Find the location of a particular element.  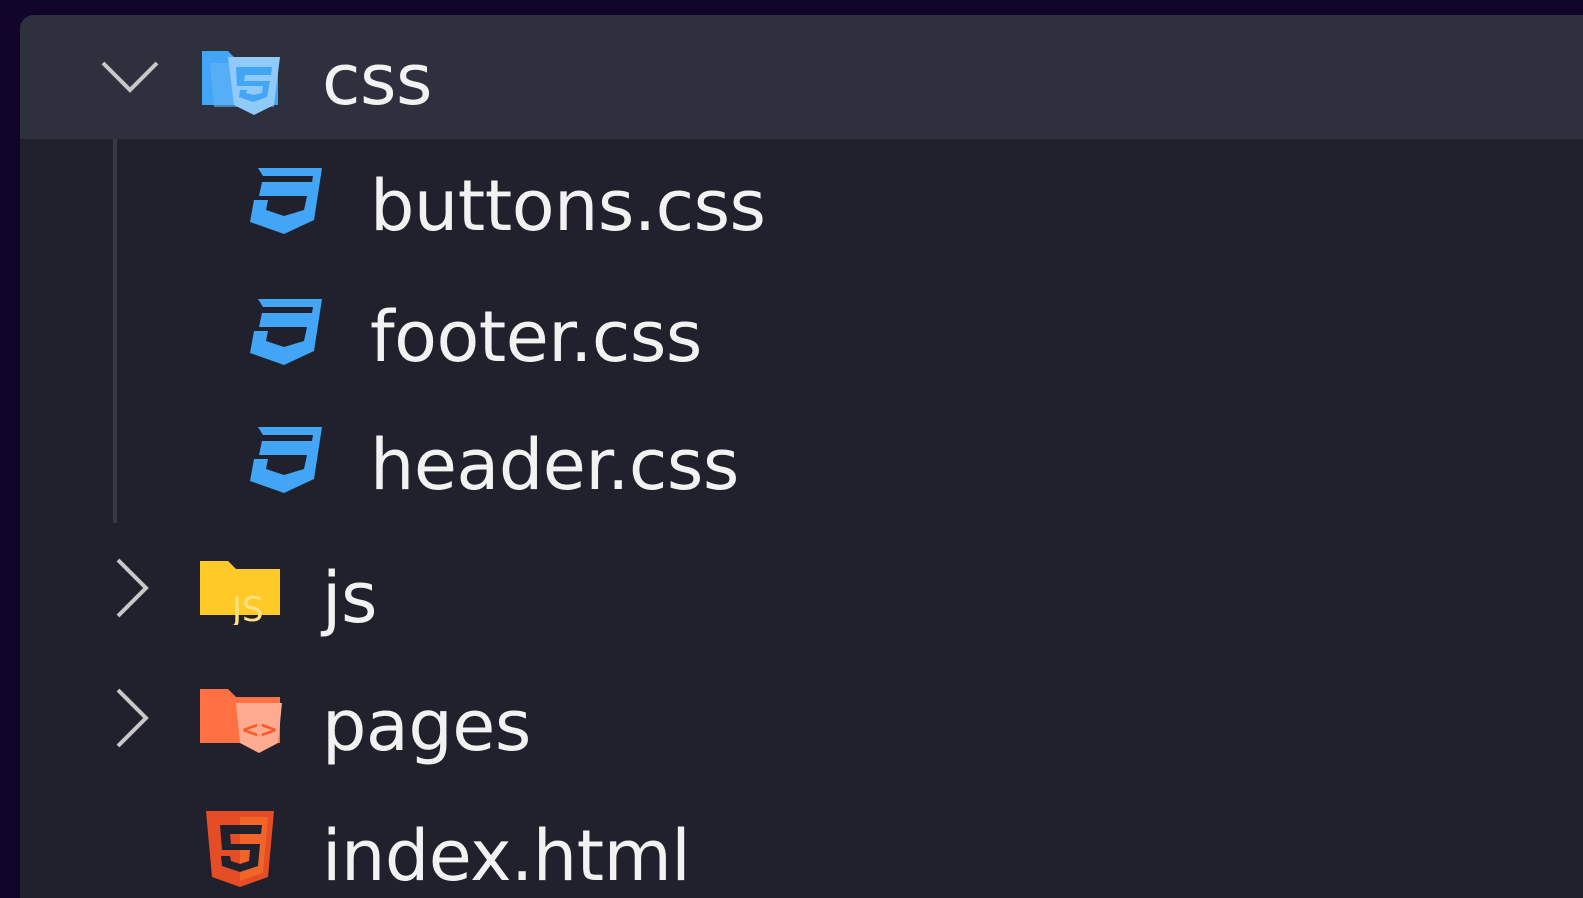

js-folder-icon: JS is located at coordinates (240, 593).